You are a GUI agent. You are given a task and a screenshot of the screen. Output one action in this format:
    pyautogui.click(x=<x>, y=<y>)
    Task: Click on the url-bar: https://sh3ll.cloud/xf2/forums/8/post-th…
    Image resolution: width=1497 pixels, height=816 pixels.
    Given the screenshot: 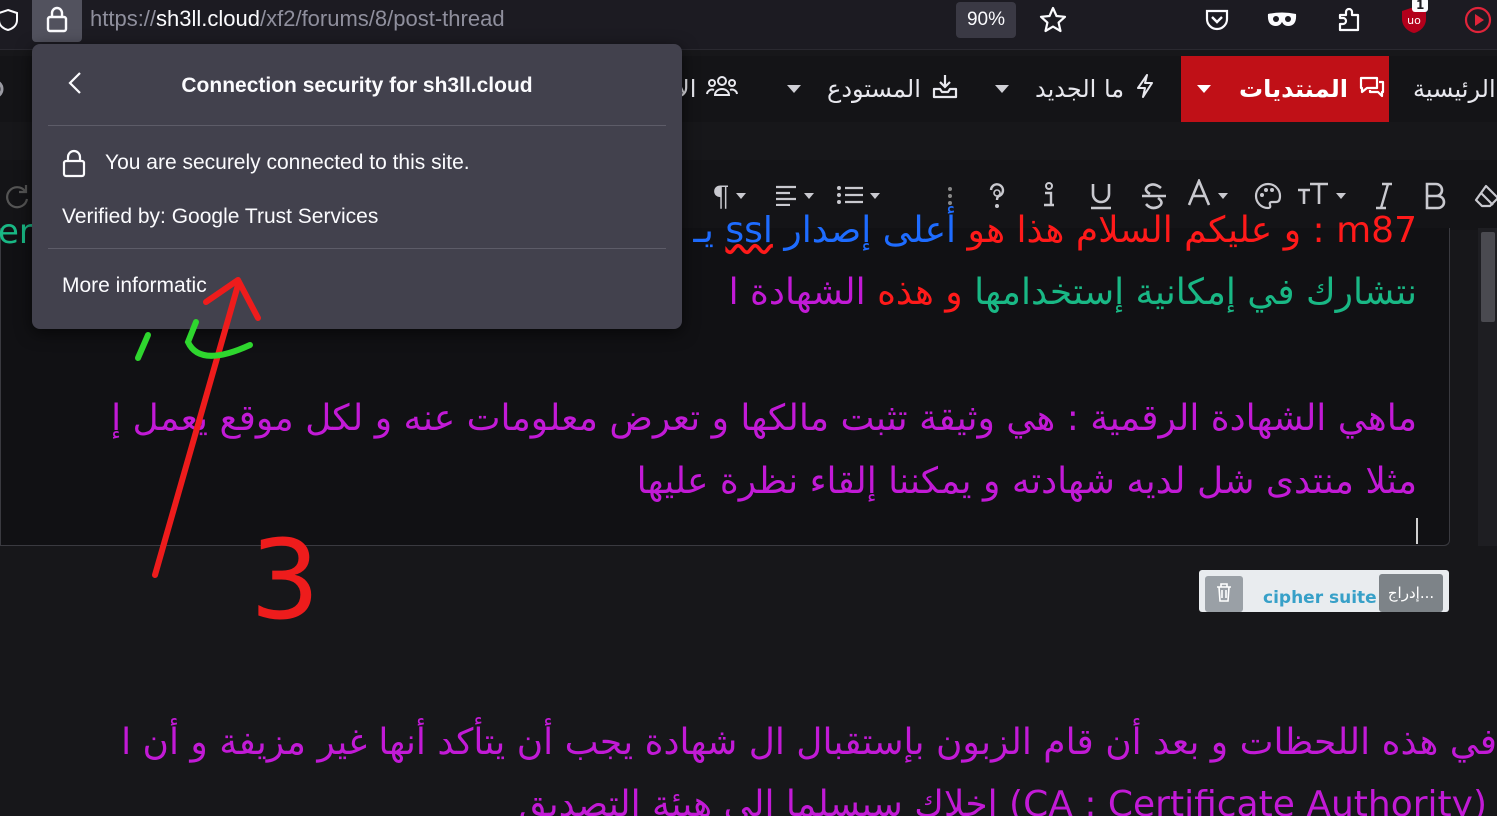 What is the action you would take?
    pyautogui.click(x=297, y=19)
    